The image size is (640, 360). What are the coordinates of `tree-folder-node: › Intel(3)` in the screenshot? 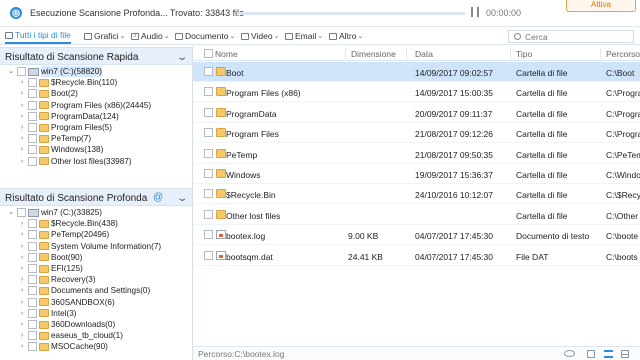 It's located at (47, 313).